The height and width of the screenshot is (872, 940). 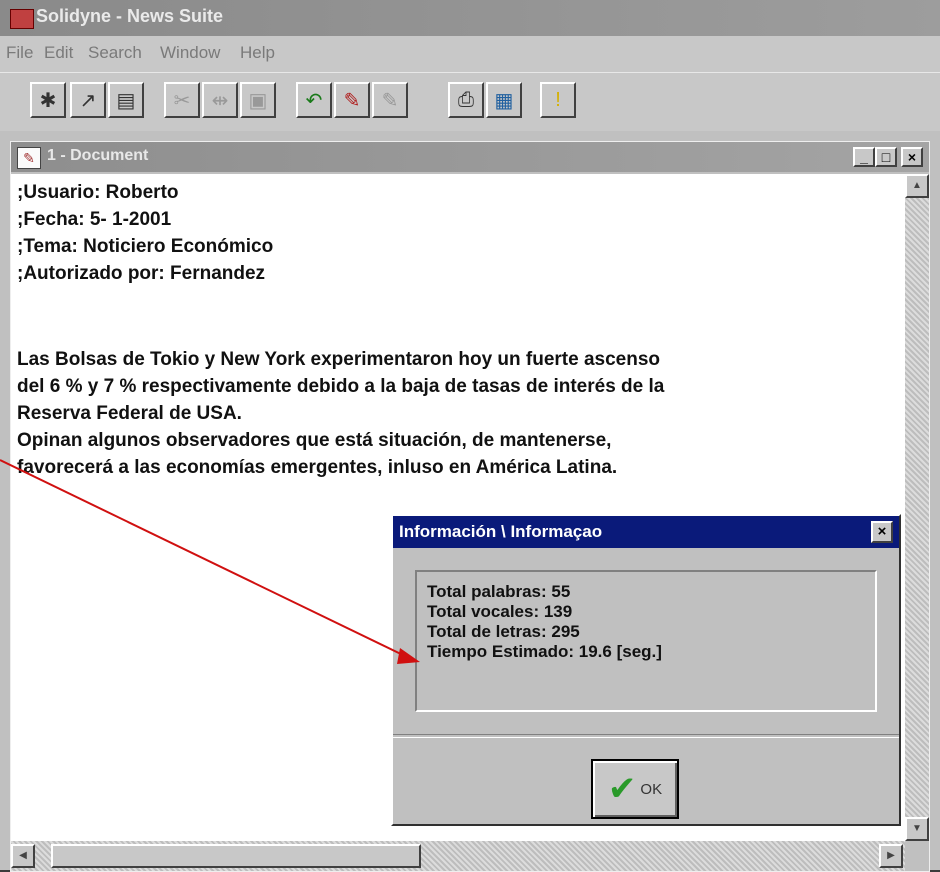 I want to click on copy-icon: ▣, so click(x=258, y=100).